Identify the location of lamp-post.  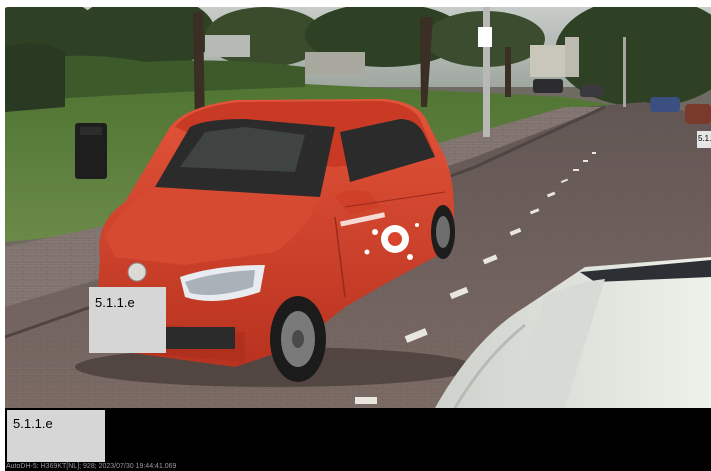
(486, 72).